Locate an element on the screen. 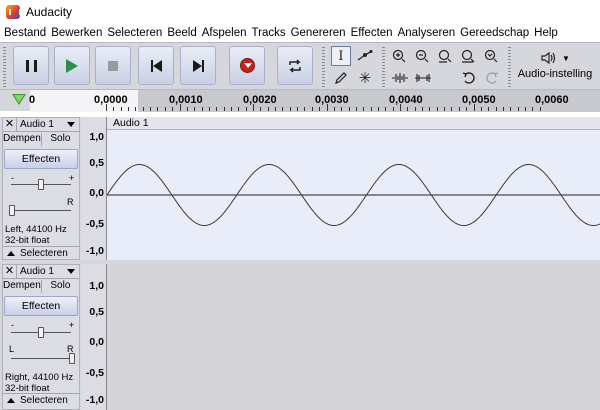  trim-audio-button is located at coordinates (400, 78).